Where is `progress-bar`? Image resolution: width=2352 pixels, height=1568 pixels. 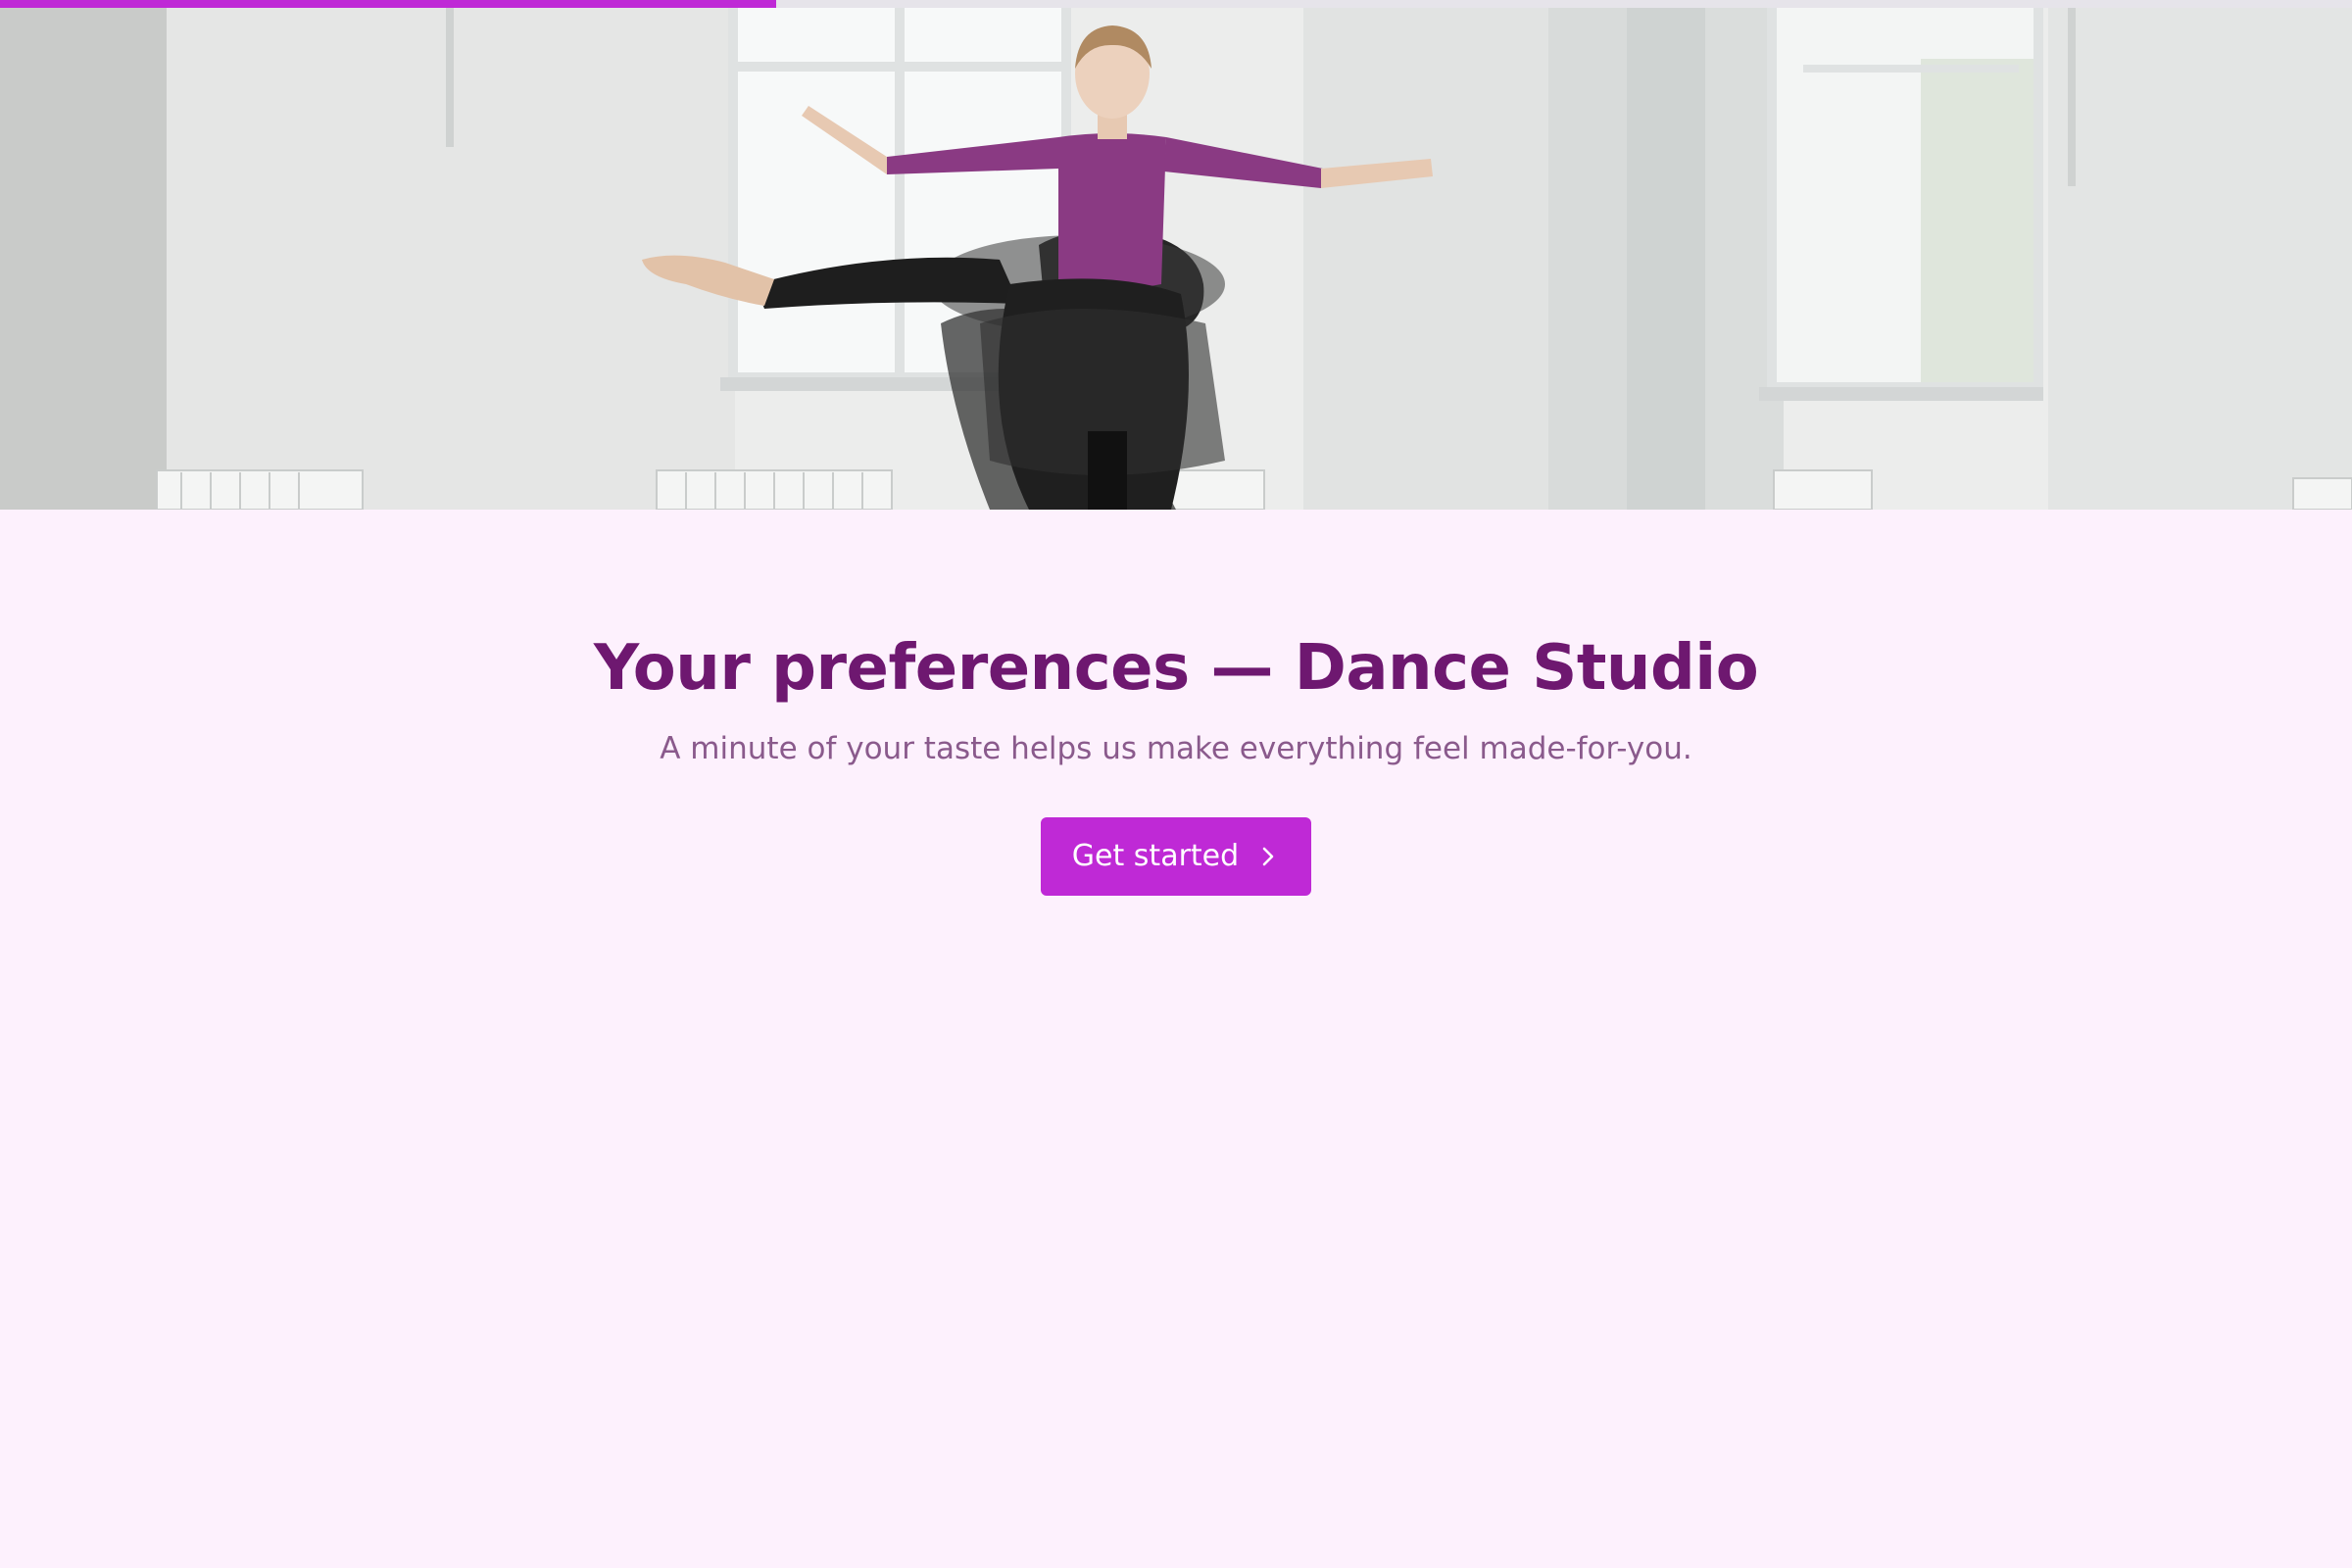
progress-bar is located at coordinates (1176, 4).